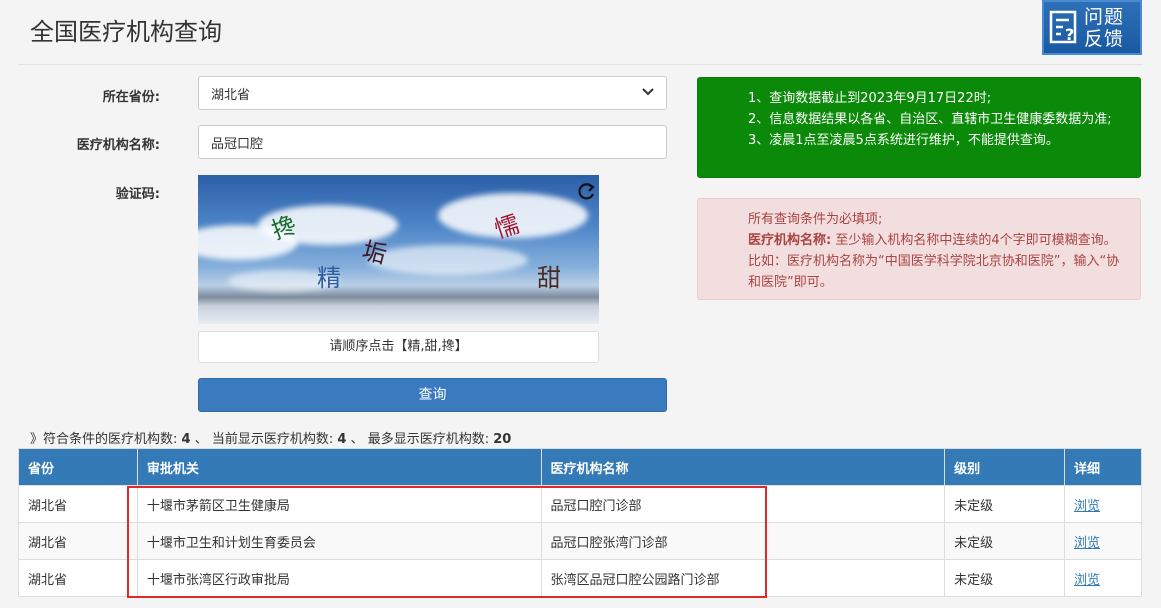 This screenshot has width=1161, height=608. Describe the element at coordinates (420, 439) in the screenshot. I see `summary-max-label: 、 最多显示医疗机构数:` at that location.